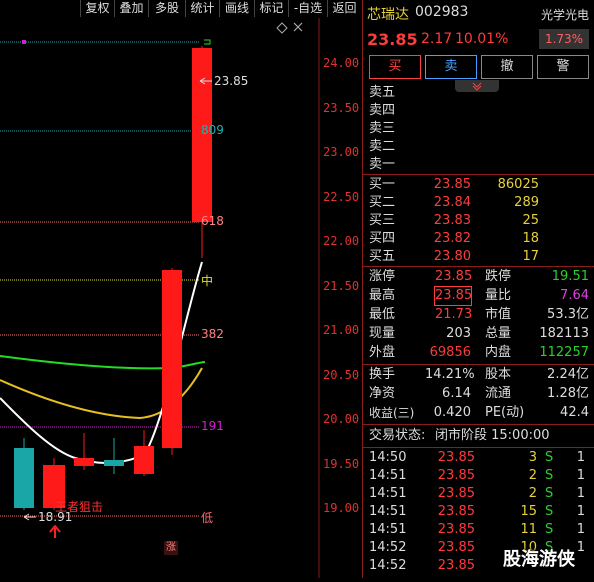 Image resolution: width=594 pixels, height=582 pixels. What do you see at coordinates (478, 257) in the screenshot?
I see `bid-row: 买五 23.80 17` at bounding box center [478, 257].